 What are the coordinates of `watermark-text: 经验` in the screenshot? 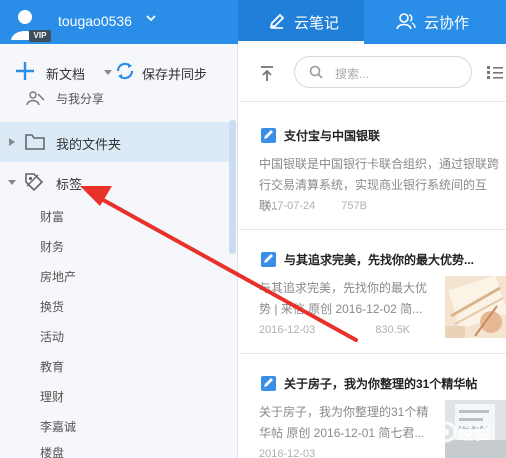 It's located at (474, 433).